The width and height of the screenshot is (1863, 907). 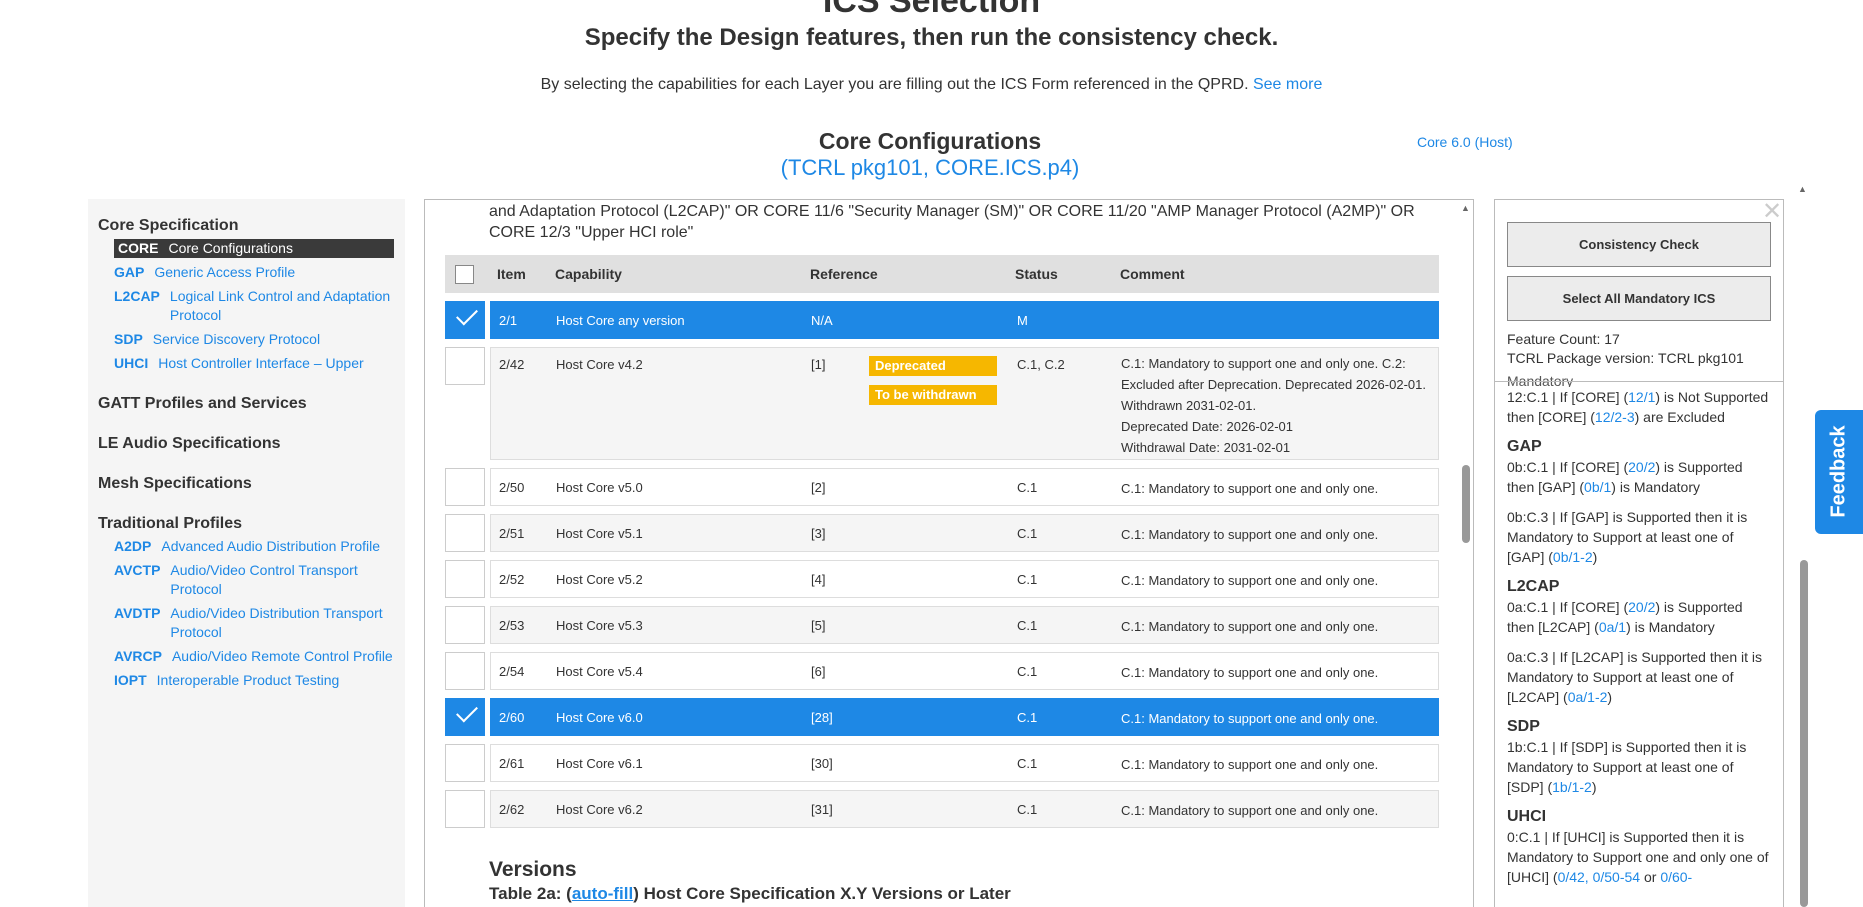 I want to click on note-link: 0b/1-2, so click(x=1573, y=557).